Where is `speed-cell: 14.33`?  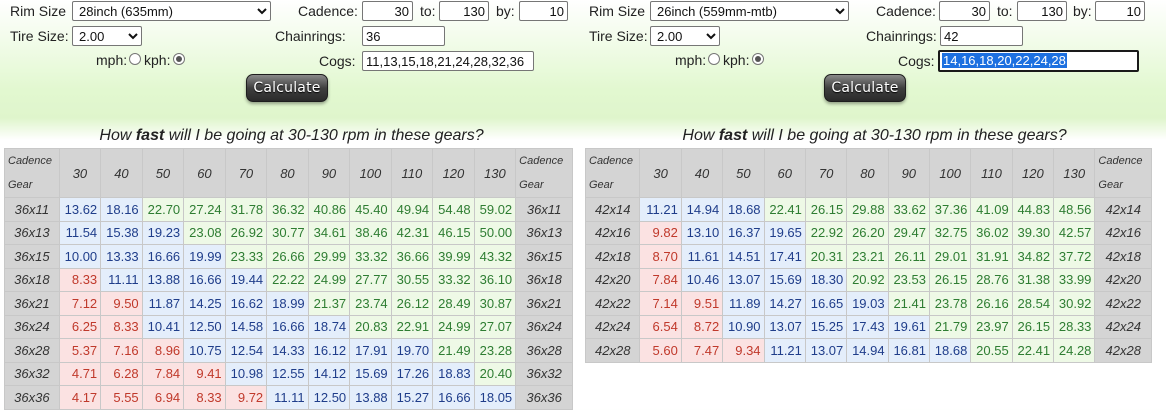 speed-cell: 14.33 is located at coordinates (287, 350).